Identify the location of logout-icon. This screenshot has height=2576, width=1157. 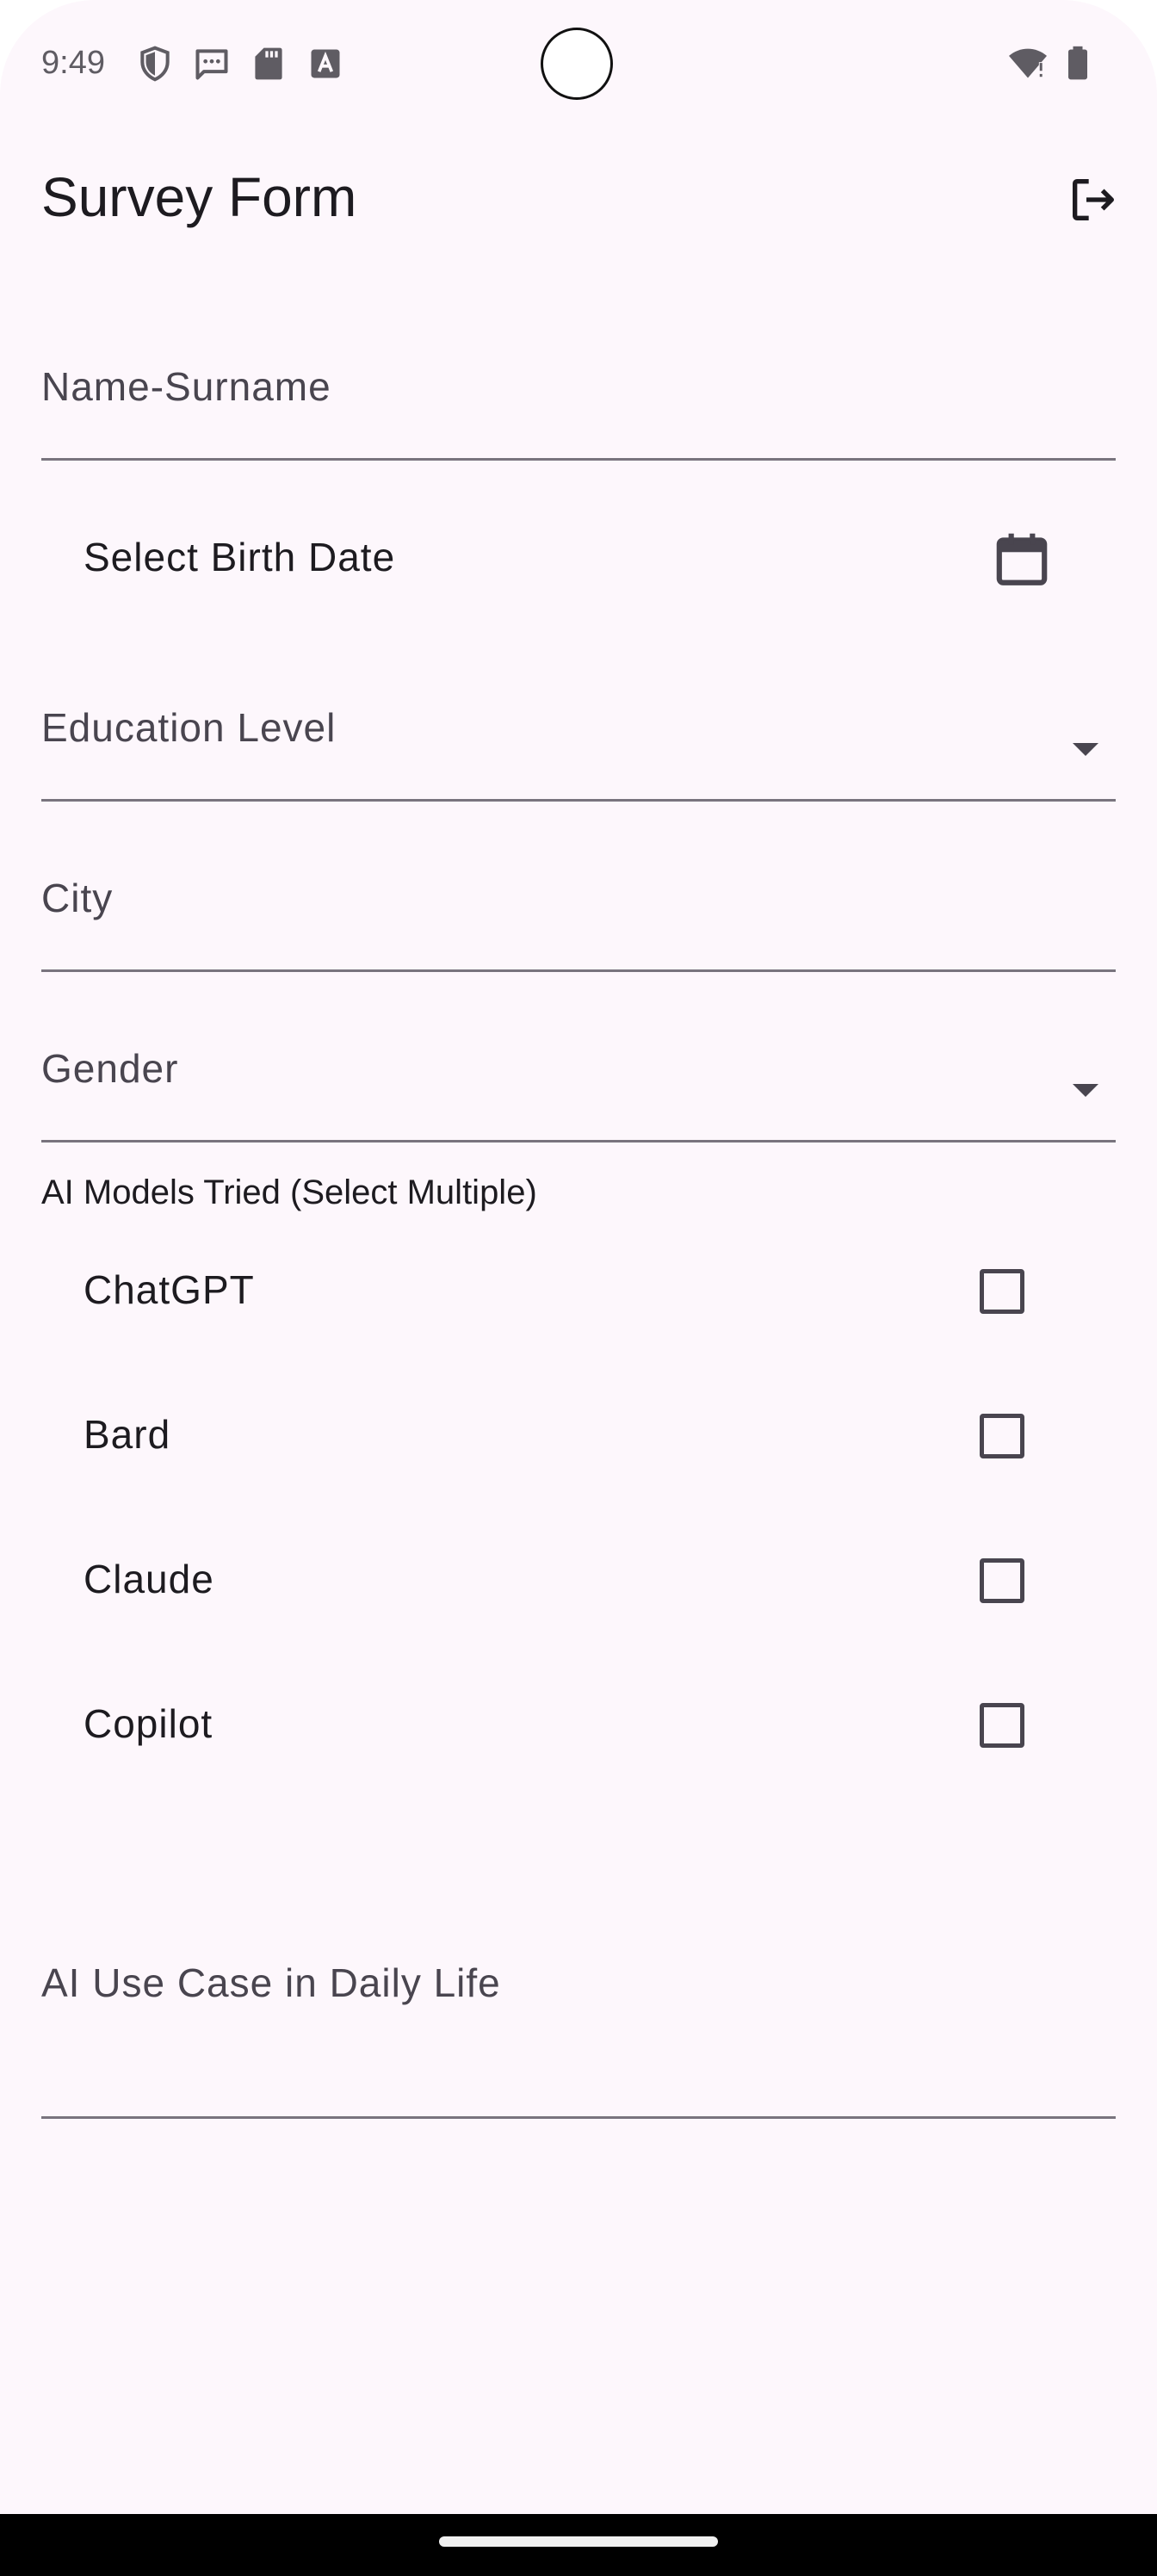
(1093, 202).